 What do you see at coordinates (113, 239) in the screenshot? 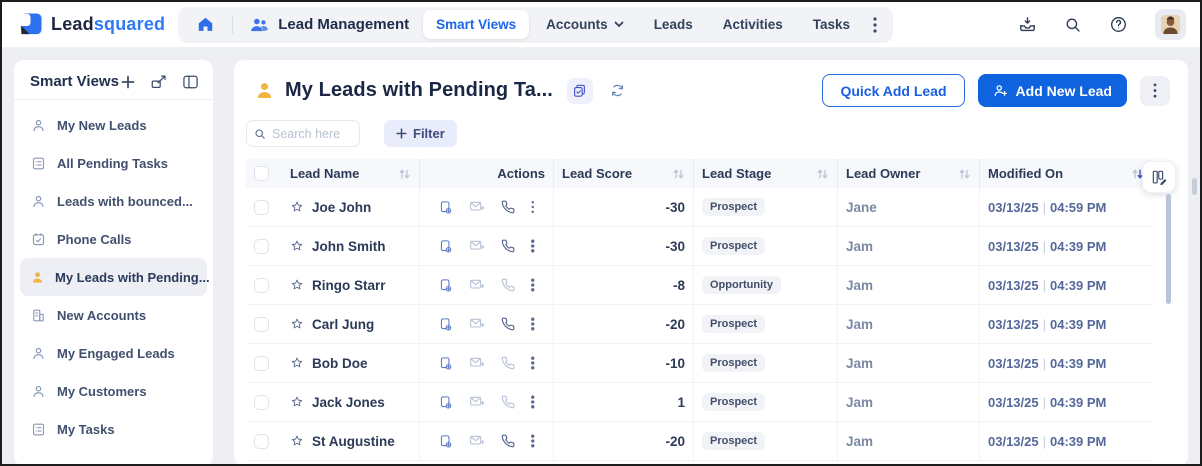
I see `sidebar-item-phone-calls: Phone Calls` at bounding box center [113, 239].